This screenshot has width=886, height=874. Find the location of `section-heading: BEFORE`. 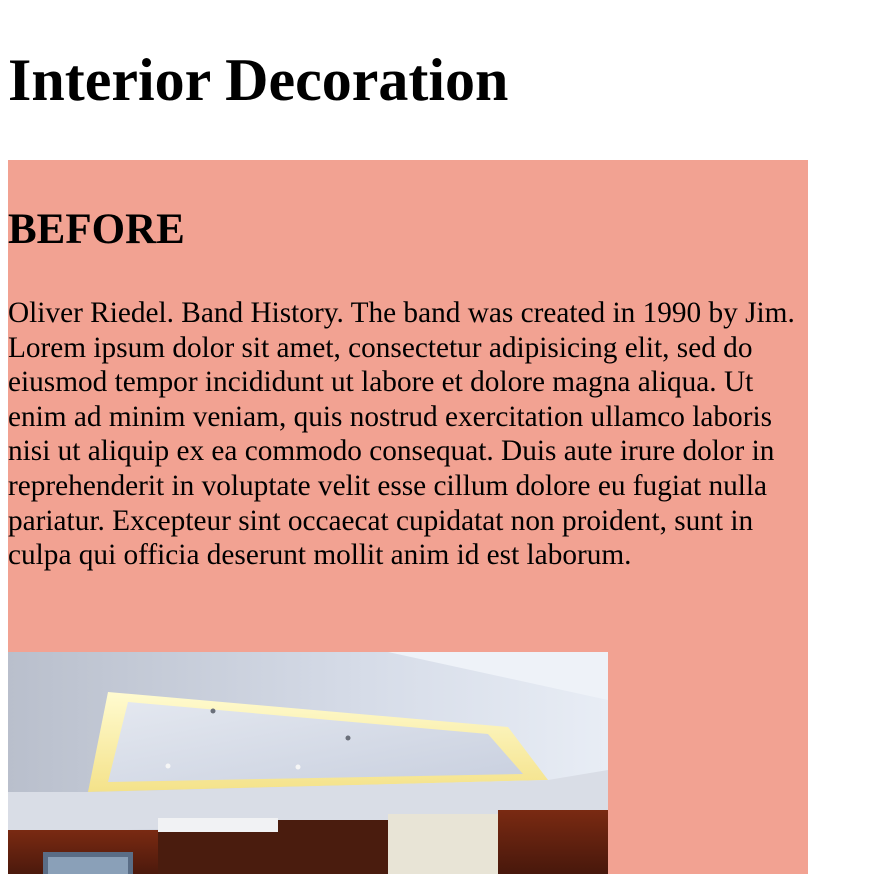

section-heading: BEFORE is located at coordinates (96, 229).